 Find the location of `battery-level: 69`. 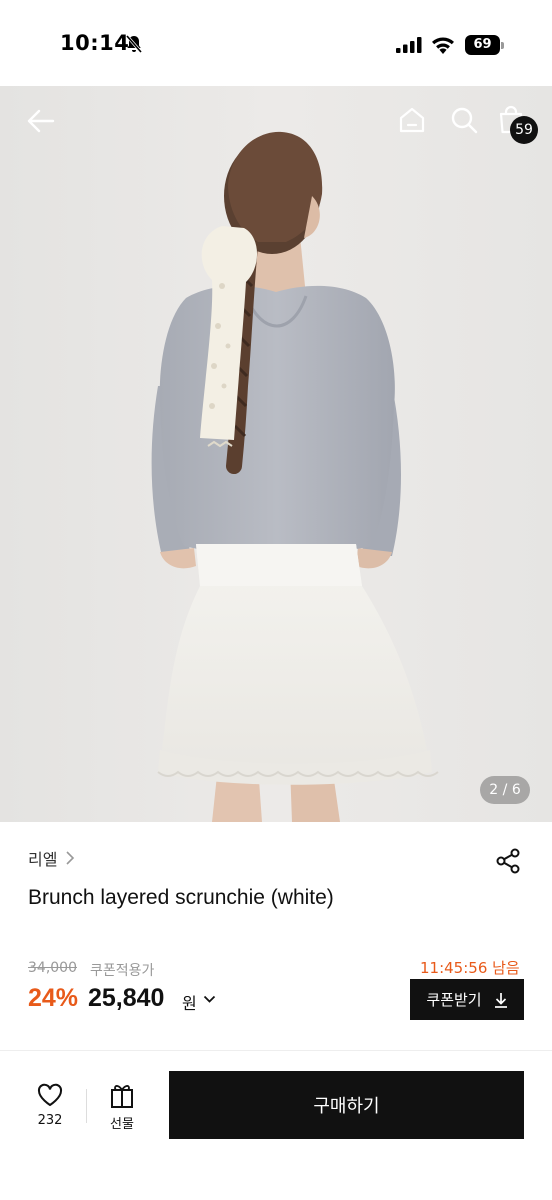

battery-level: 69 is located at coordinates (482, 45).